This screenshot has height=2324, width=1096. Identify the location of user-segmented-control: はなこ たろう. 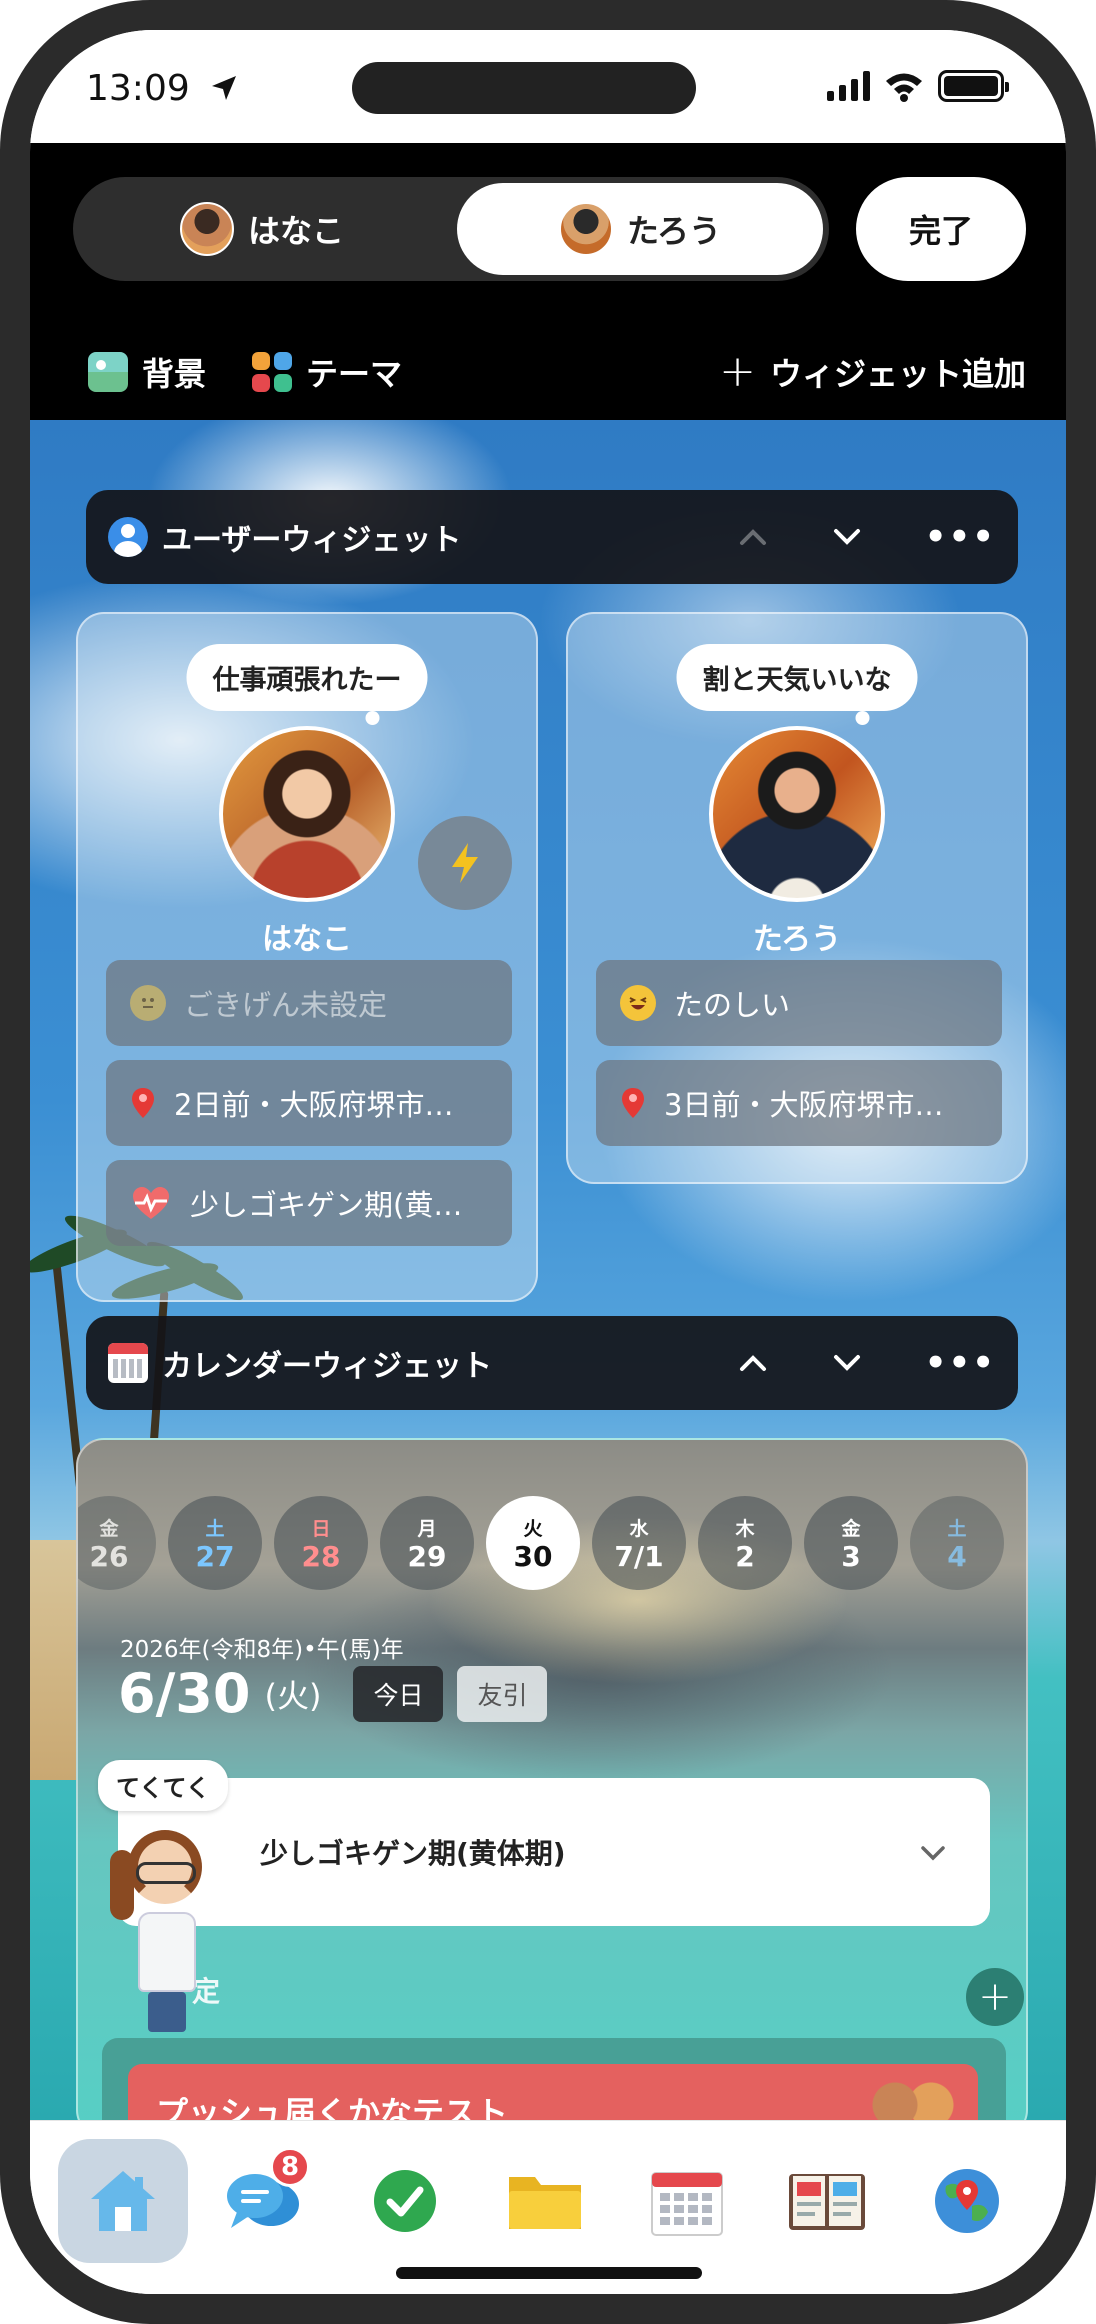
(451, 229).